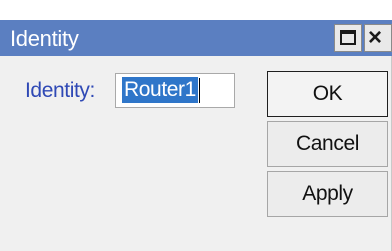 Image resolution: width=392 pixels, height=251 pixels. I want to click on close-button: ×, so click(378, 38).